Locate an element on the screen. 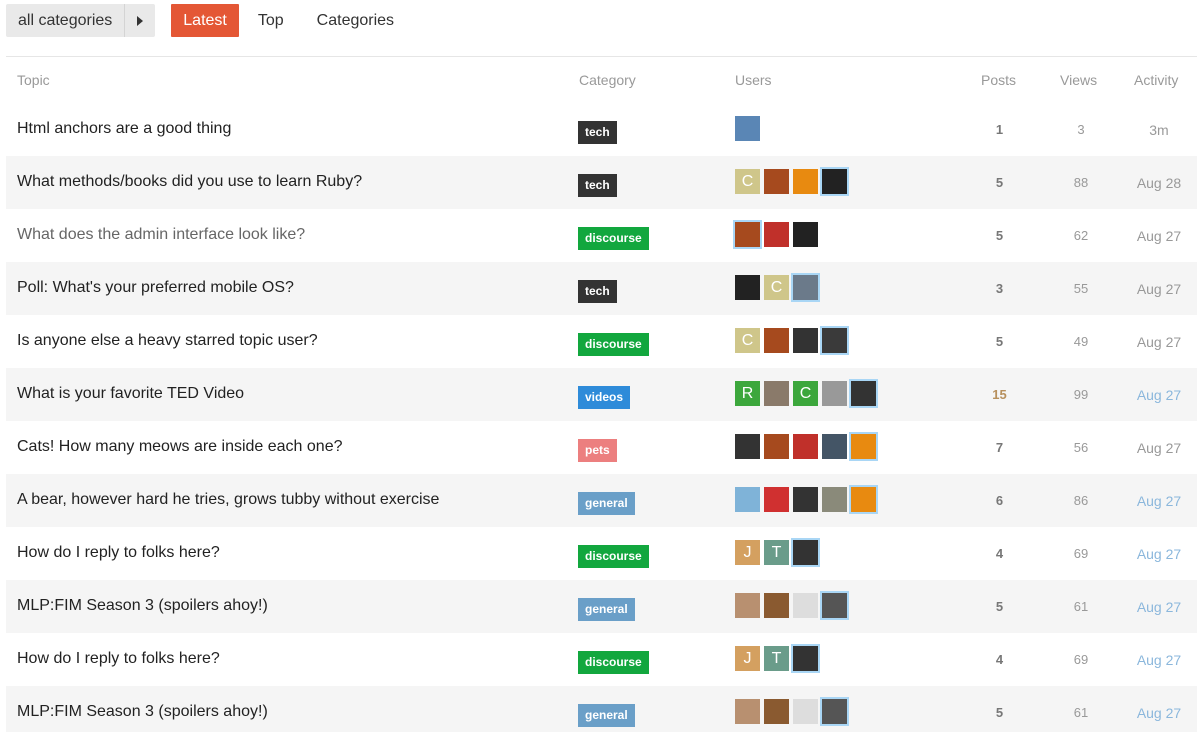 The width and height of the screenshot is (1197, 732). column-posts: Posts is located at coordinates (998, 80).